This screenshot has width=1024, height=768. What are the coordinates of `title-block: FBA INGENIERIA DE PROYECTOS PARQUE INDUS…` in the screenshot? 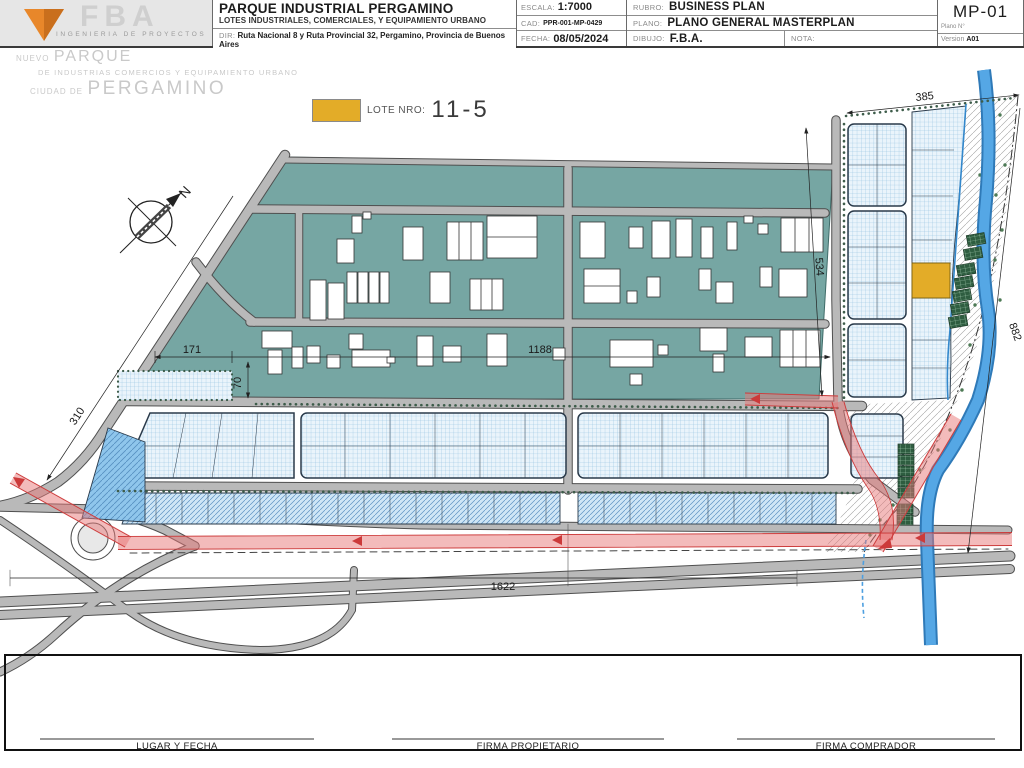 It's located at (512, 25).